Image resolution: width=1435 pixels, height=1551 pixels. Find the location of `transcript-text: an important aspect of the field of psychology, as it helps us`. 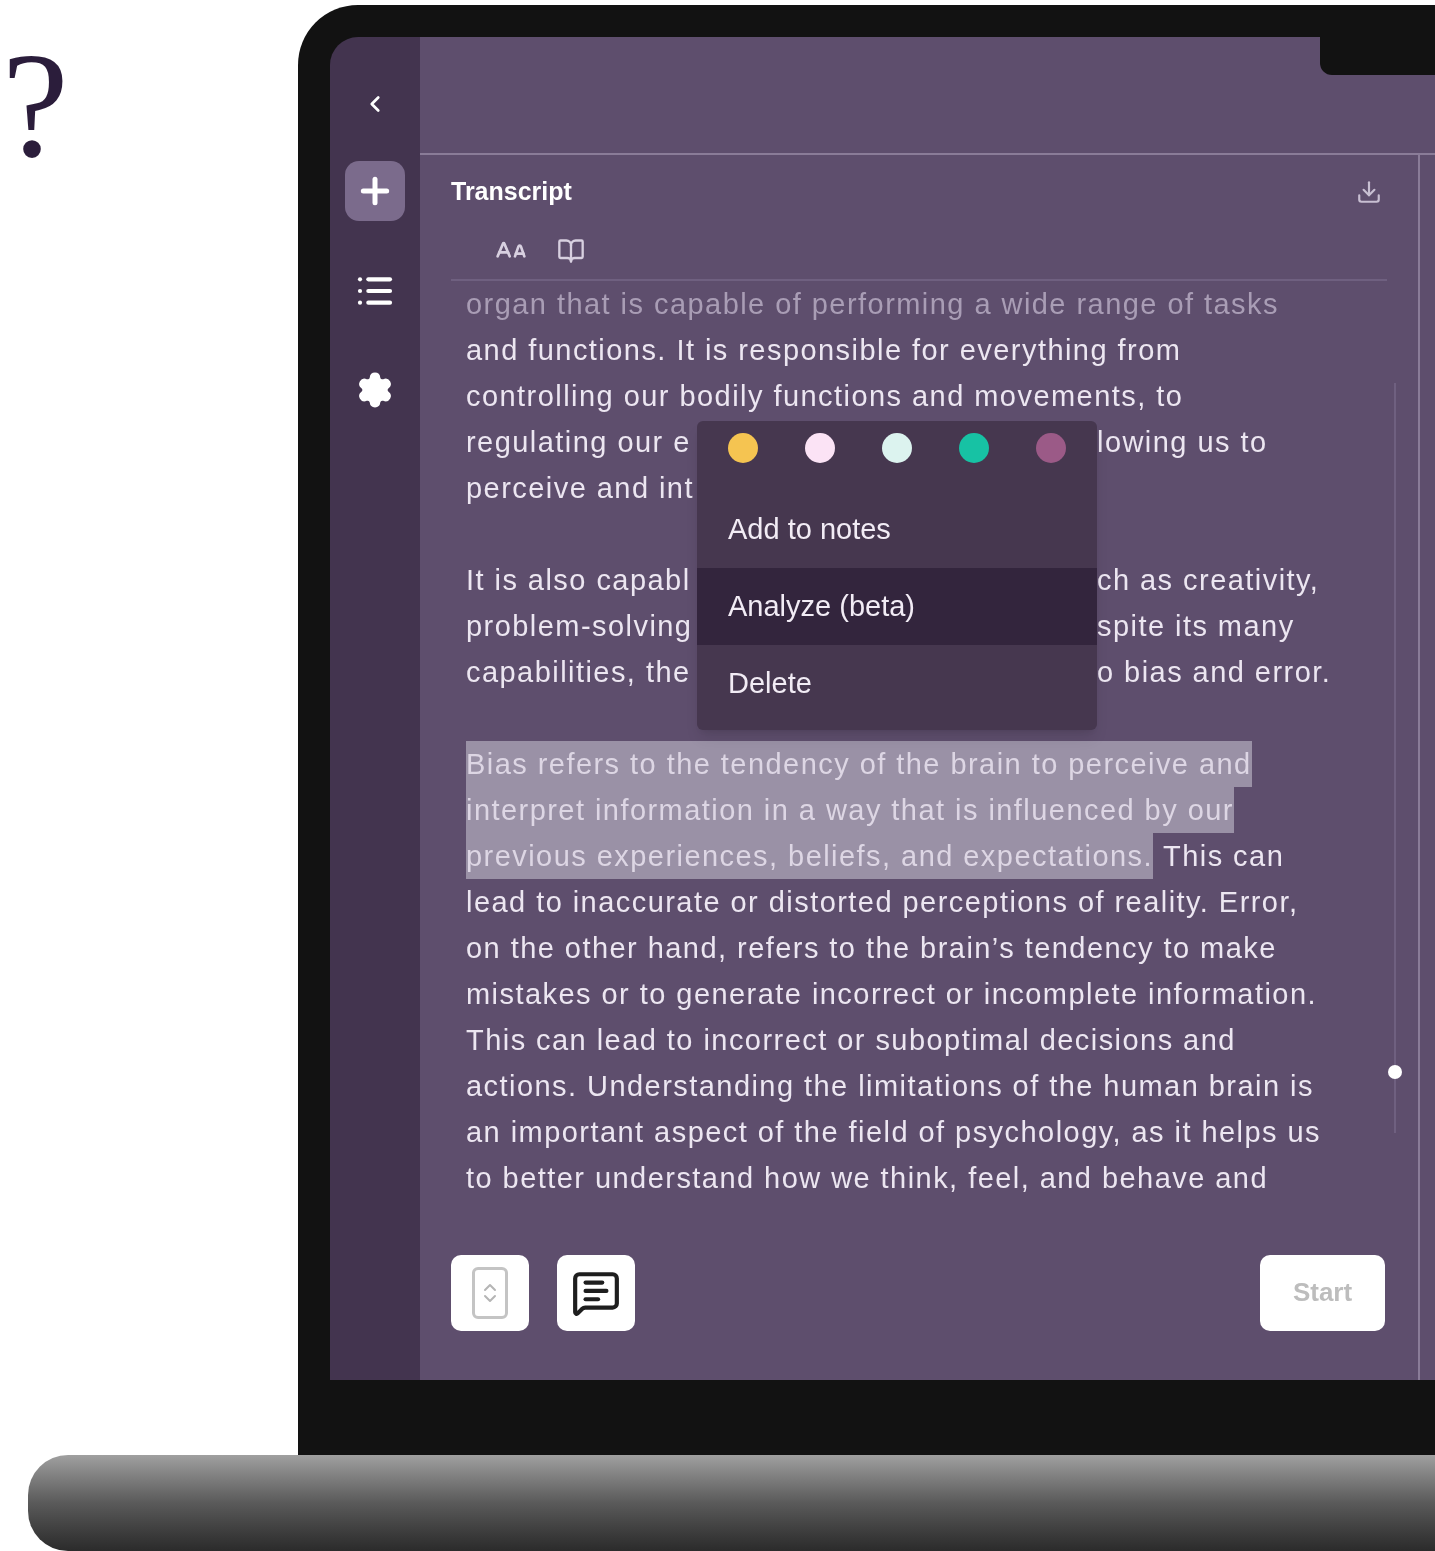

transcript-text: an important aspect of the field of psychology, as it helps us is located at coordinates (894, 1132).